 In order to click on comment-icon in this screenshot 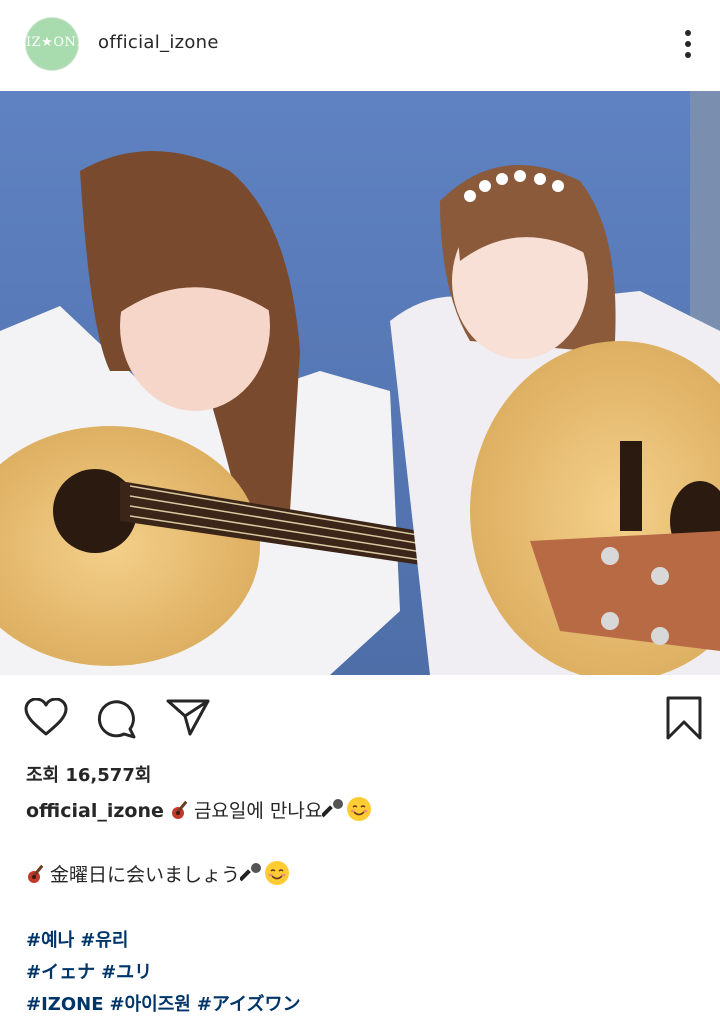, I will do `click(117, 719)`.